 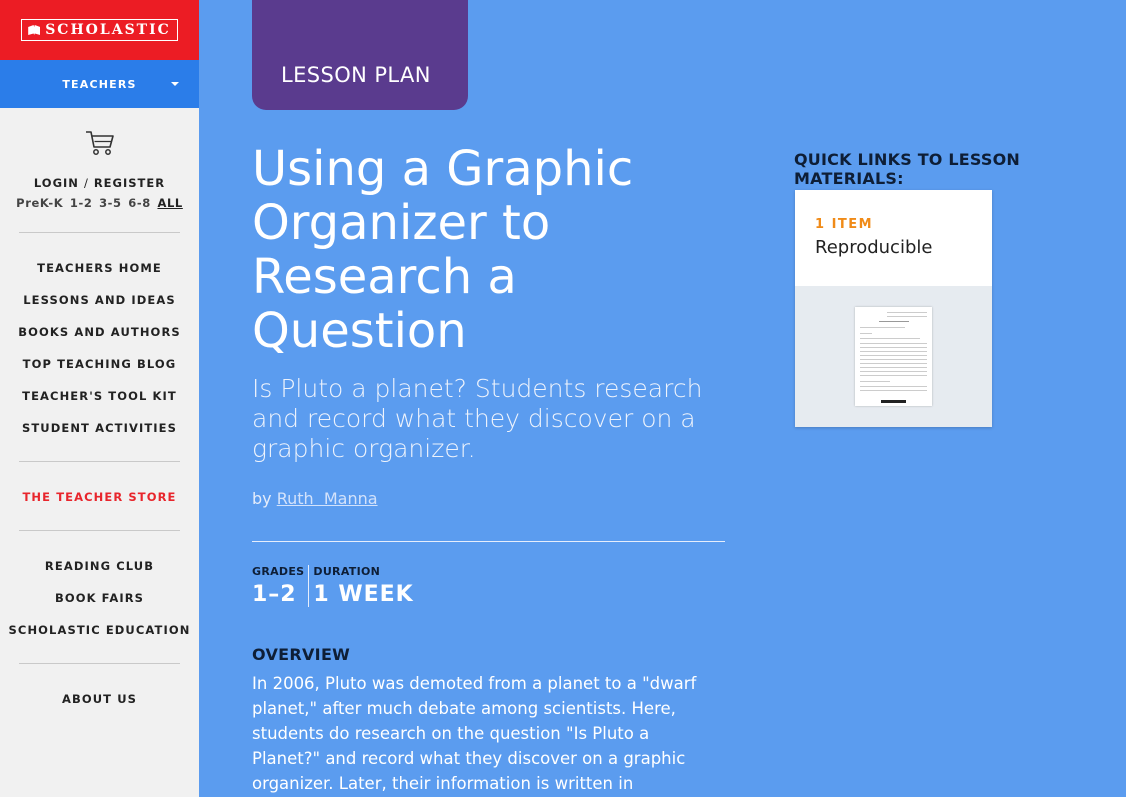 I want to click on duration-label: DURATION, so click(x=347, y=571).